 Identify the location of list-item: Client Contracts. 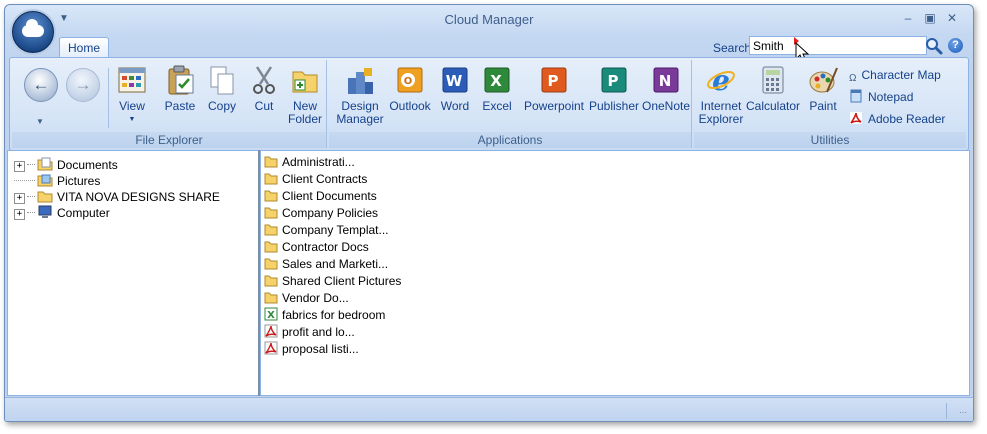
(315, 179).